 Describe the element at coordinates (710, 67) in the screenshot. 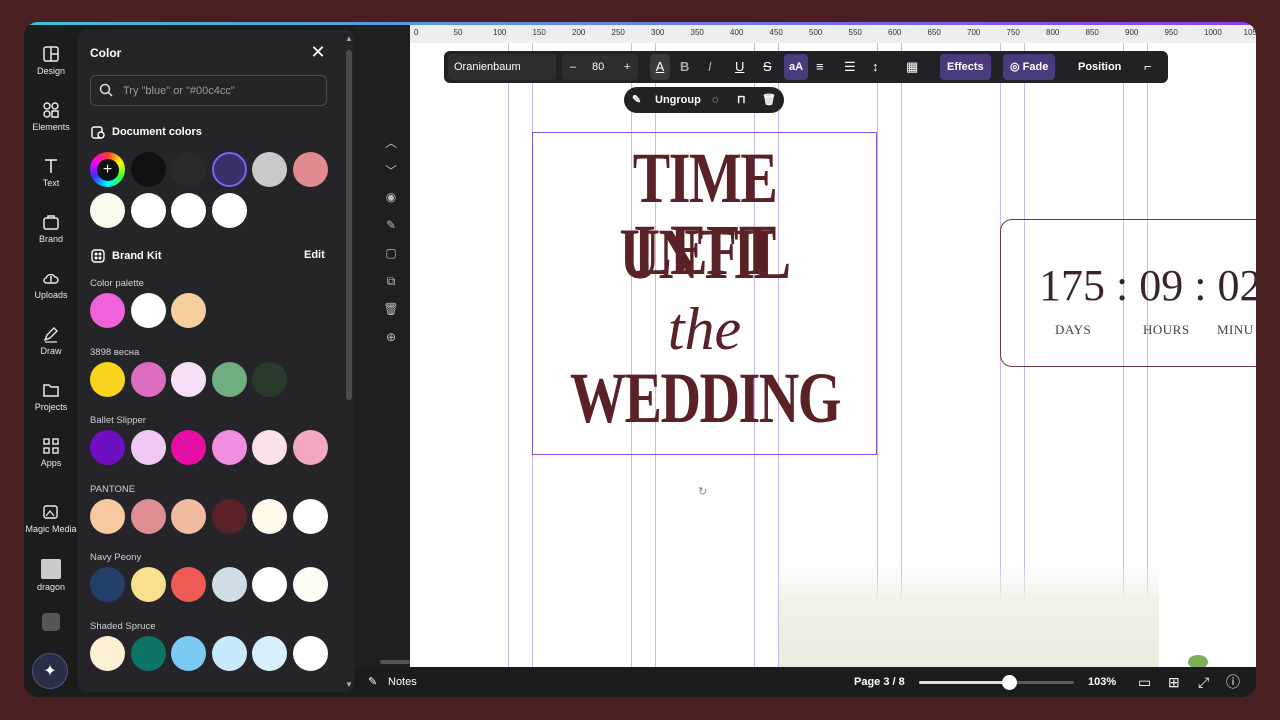

I see `italic-button: I` at that location.